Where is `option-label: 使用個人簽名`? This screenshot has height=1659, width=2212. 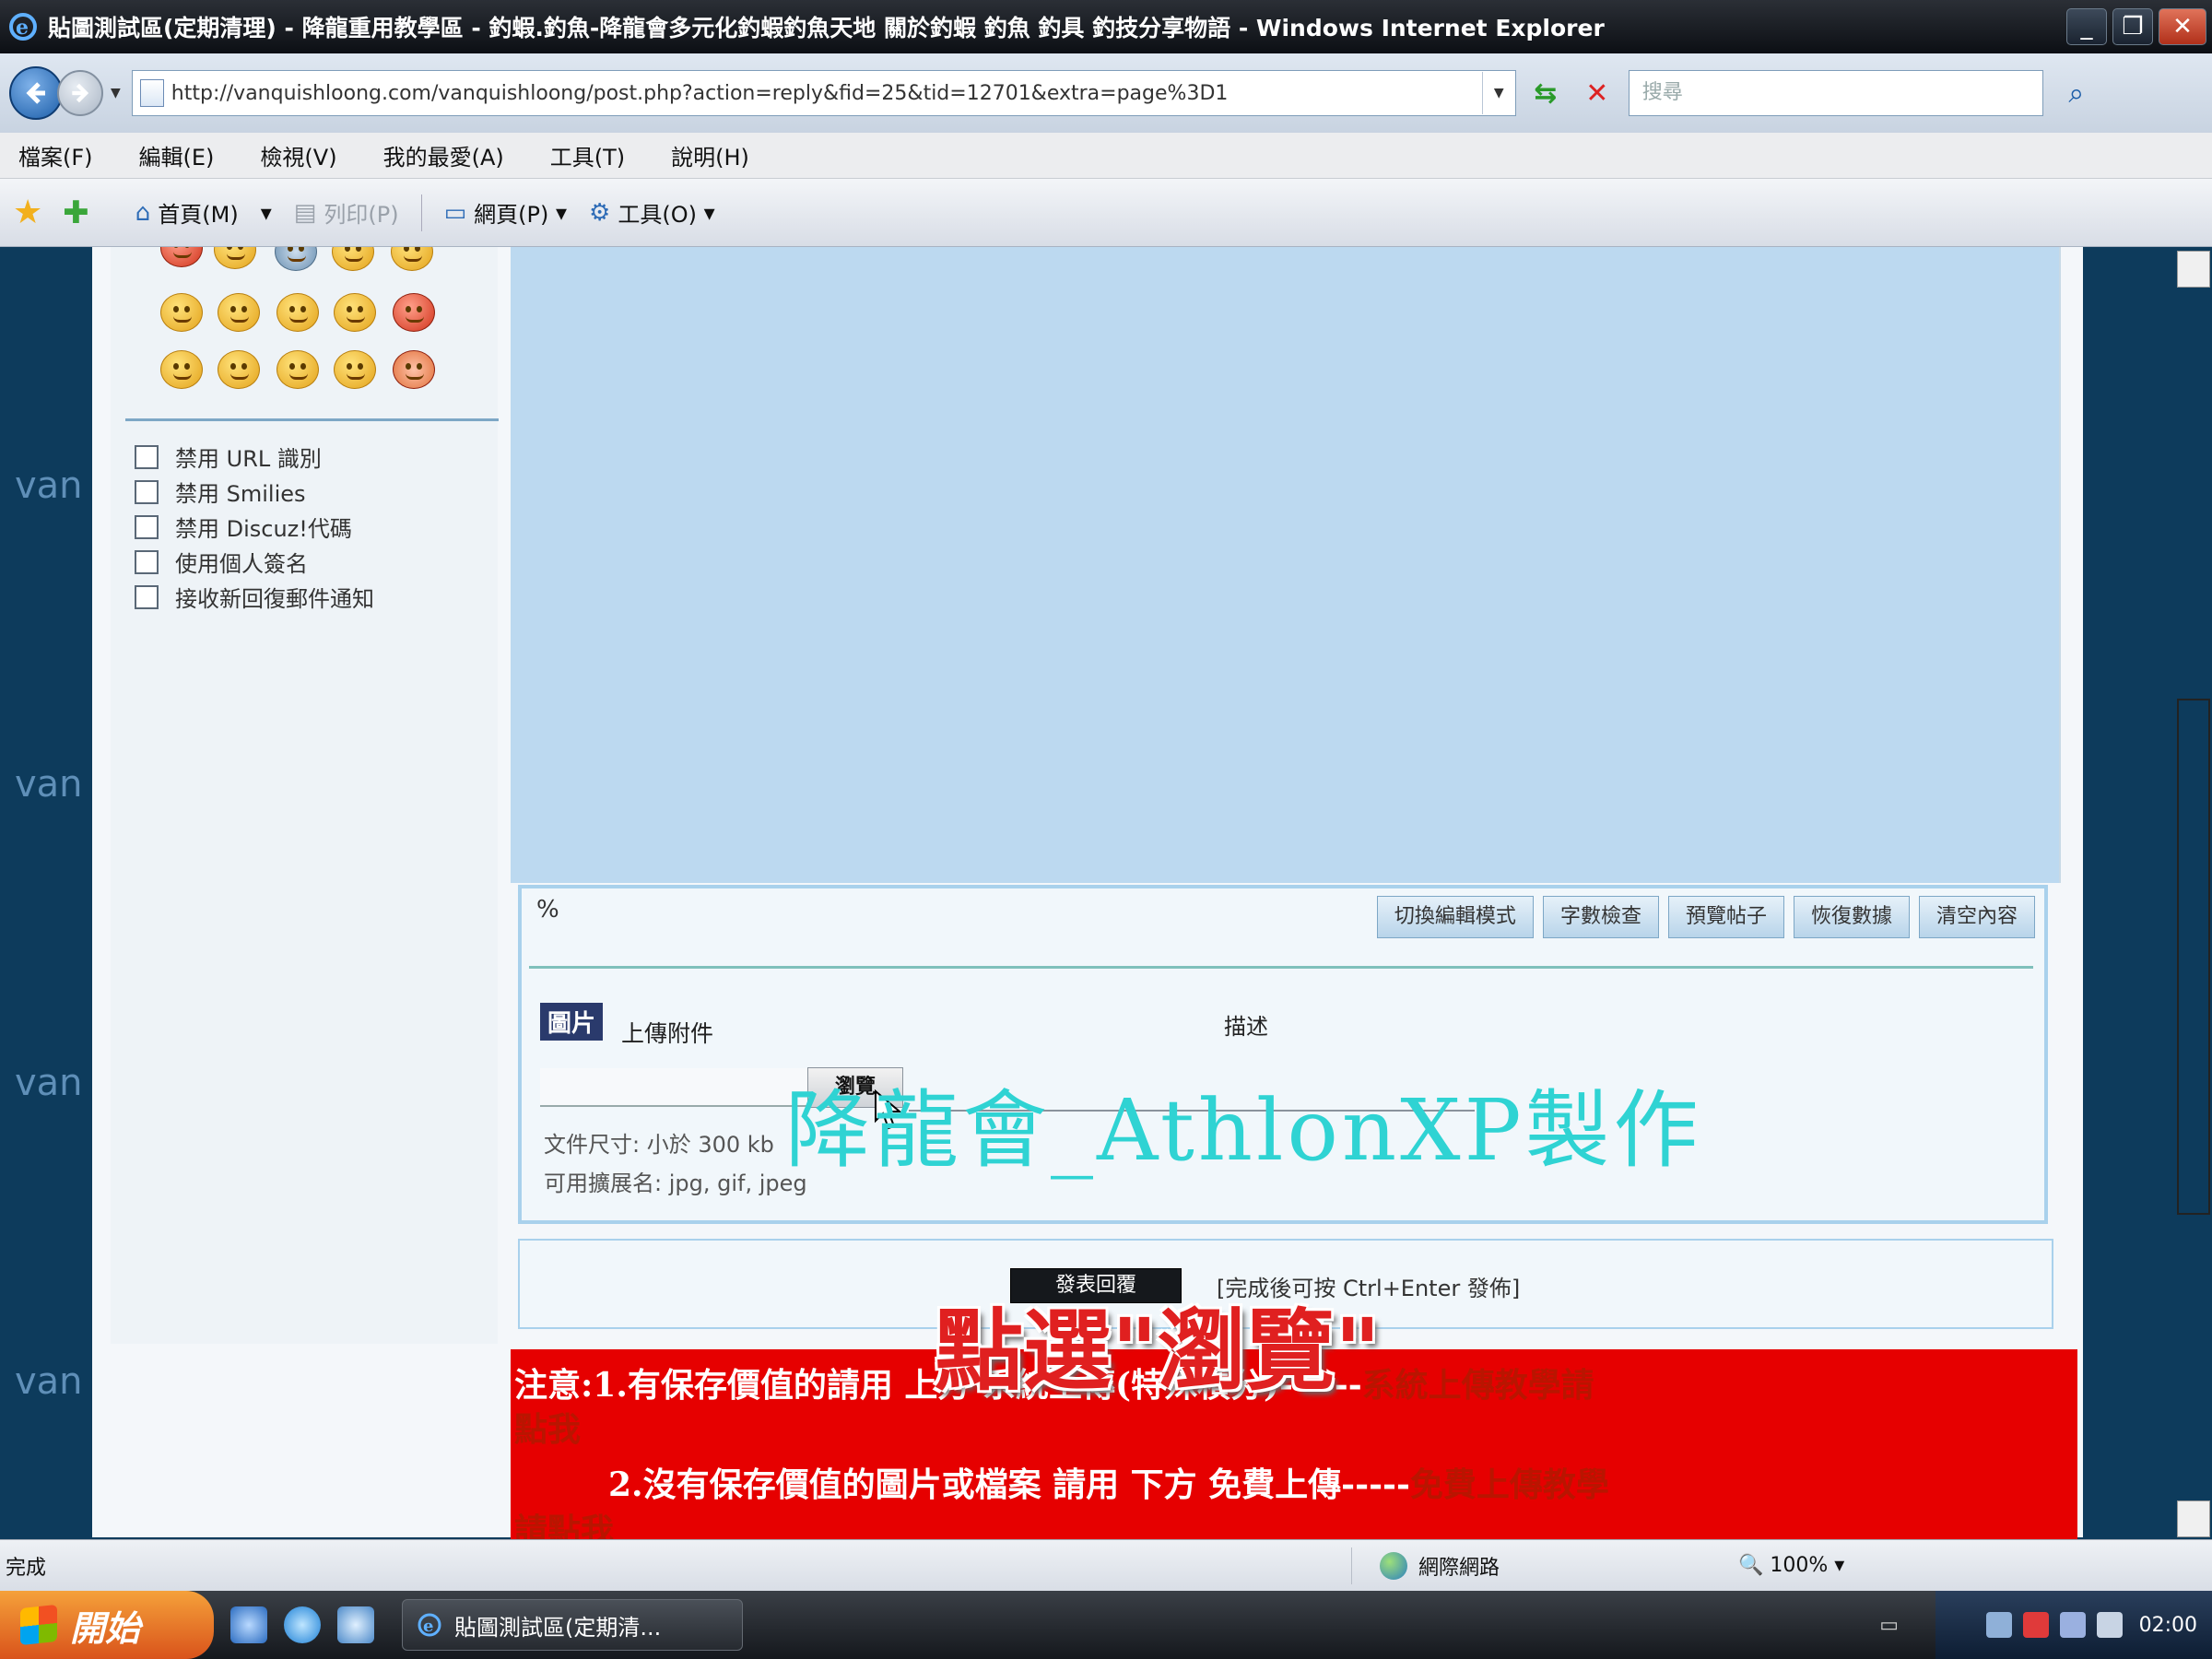
option-label: 使用個人簽名 is located at coordinates (241, 564).